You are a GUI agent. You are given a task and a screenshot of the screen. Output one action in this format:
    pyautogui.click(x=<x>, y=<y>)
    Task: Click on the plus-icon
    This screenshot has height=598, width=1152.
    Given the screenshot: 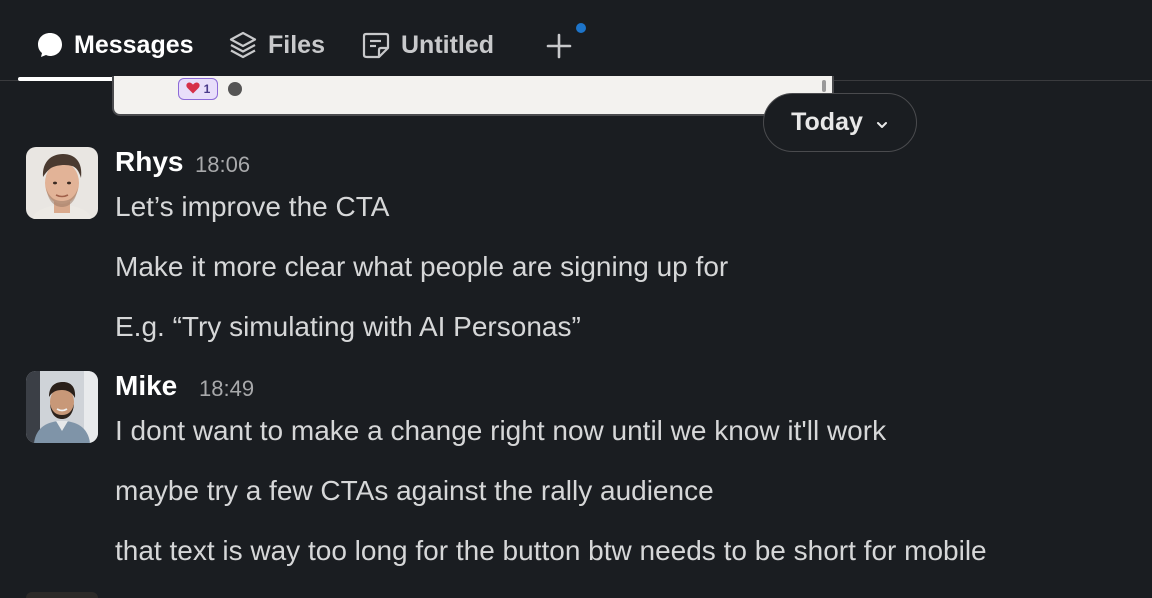 What is the action you would take?
    pyautogui.click(x=559, y=49)
    